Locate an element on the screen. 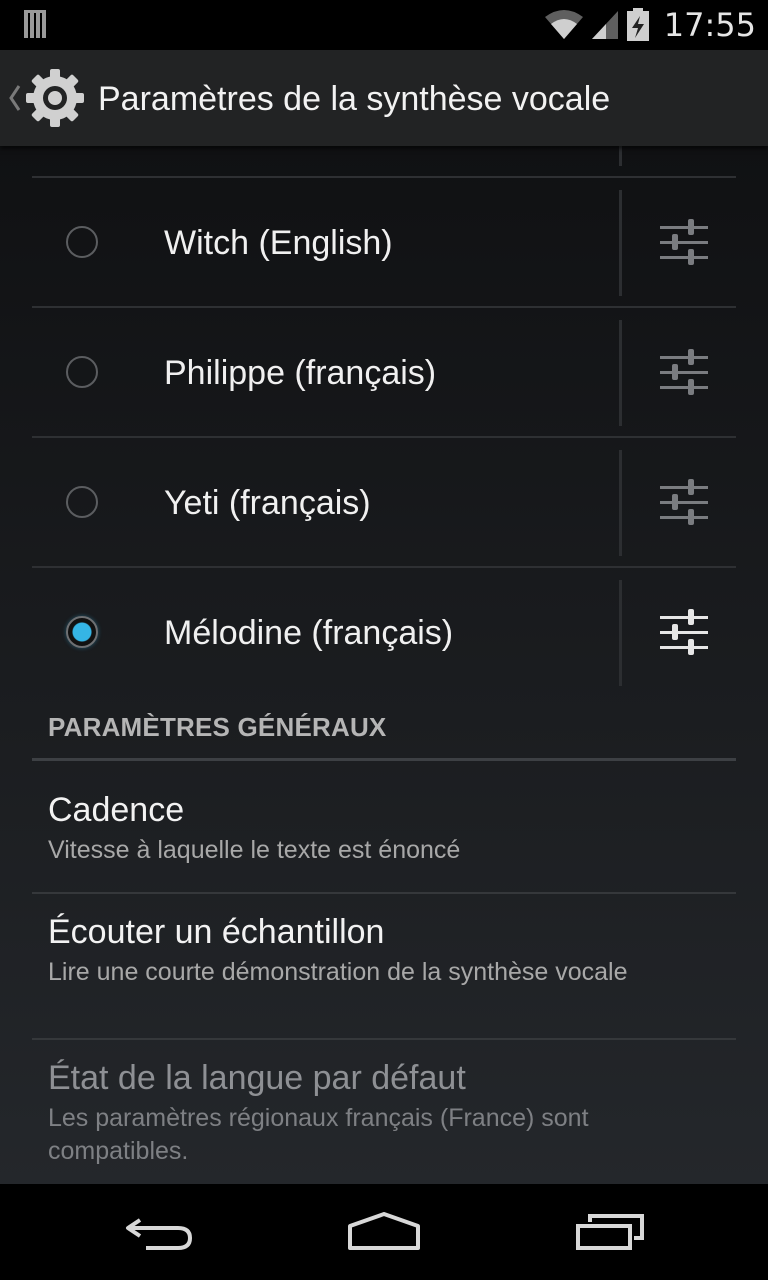  recent-apps-icon is located at coordinates (610, 1232).